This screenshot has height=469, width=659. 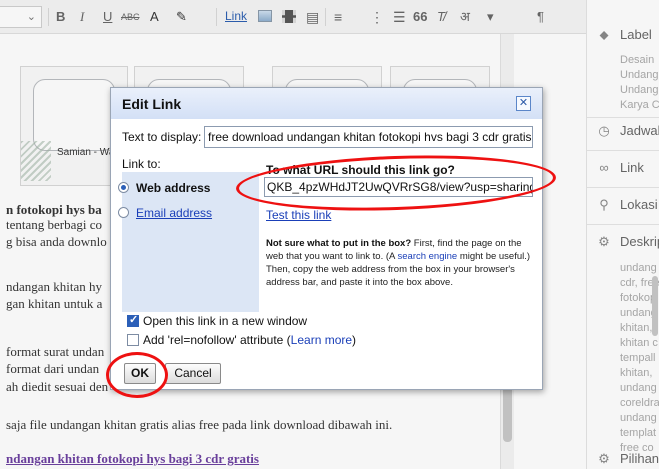 I want to click on email-address-option: Email address, so click(x=178, y=214).